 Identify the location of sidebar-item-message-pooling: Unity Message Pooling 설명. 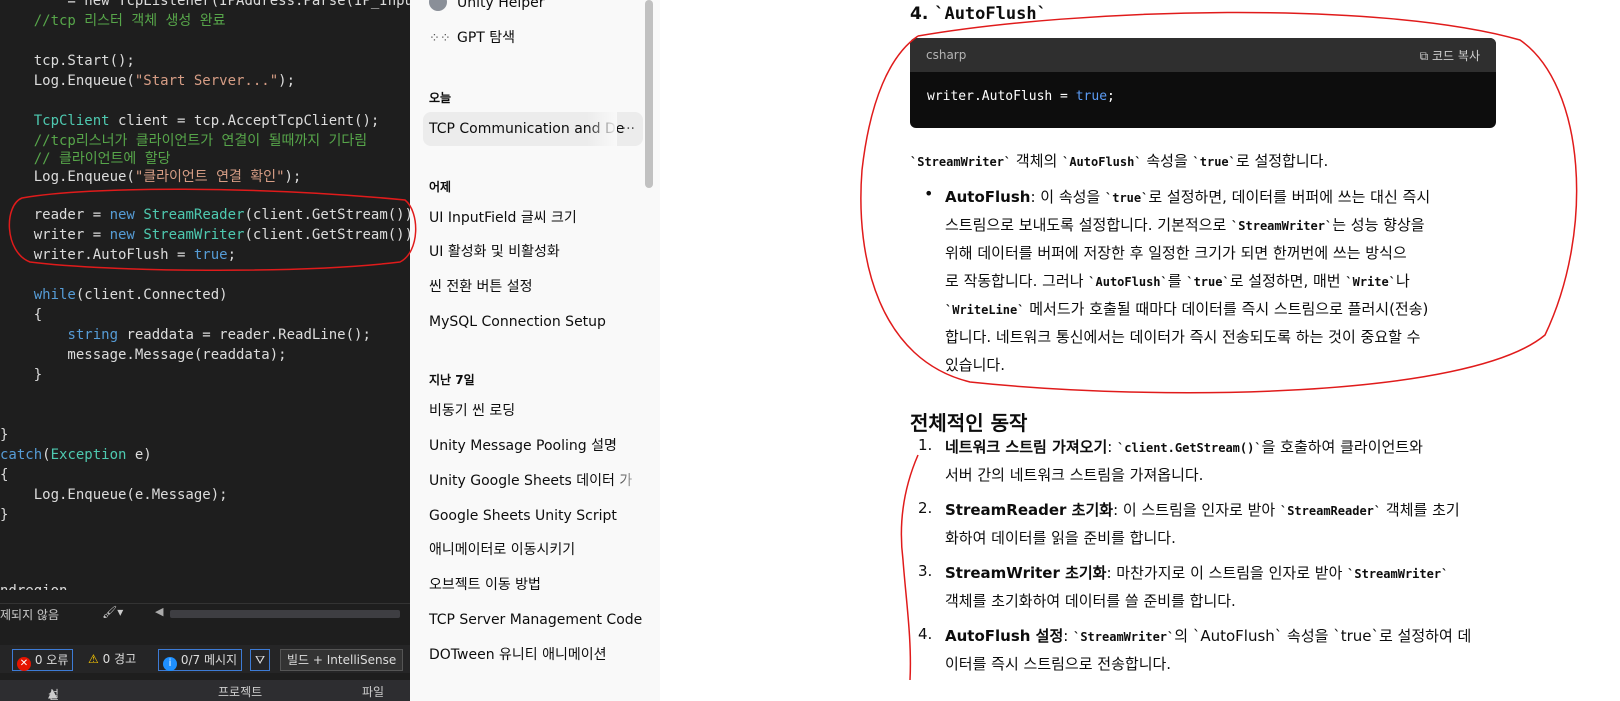
(533, 446).